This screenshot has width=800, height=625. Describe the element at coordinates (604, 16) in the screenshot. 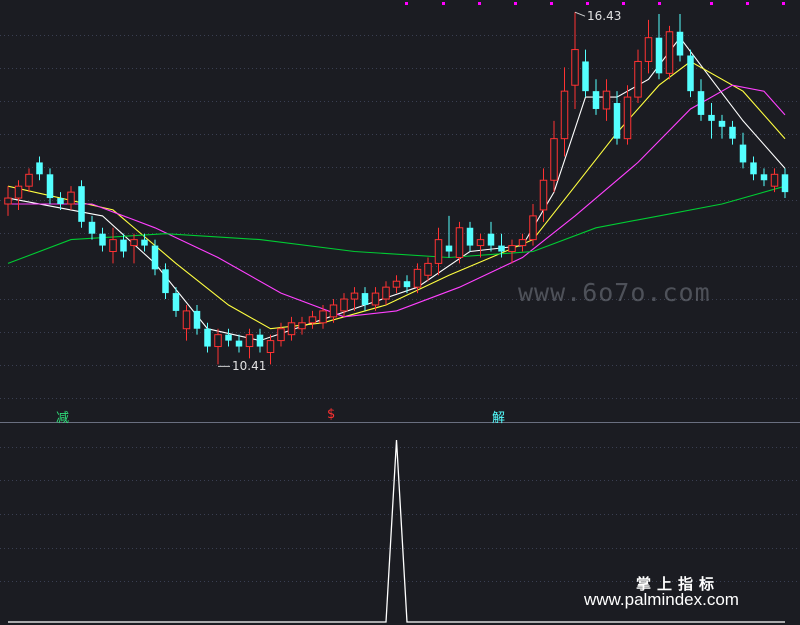

I see `high-price-label: 16.43` at that location.